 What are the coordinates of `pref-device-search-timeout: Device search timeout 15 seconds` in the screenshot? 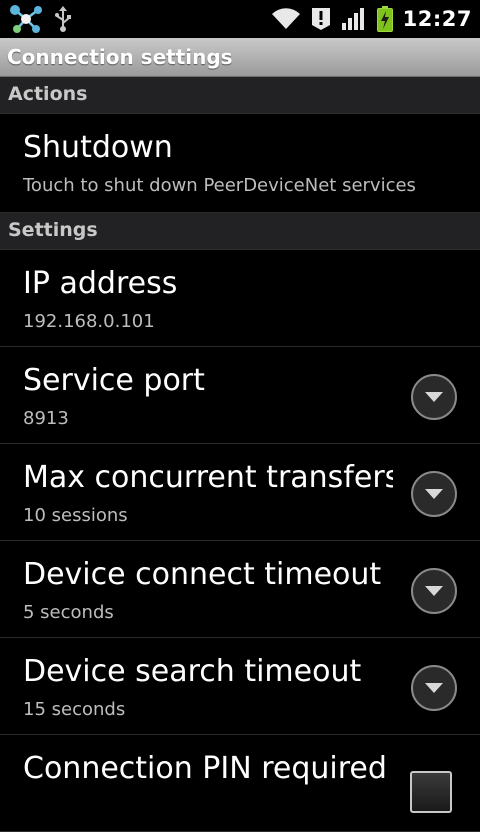 It's located at (240, 686).